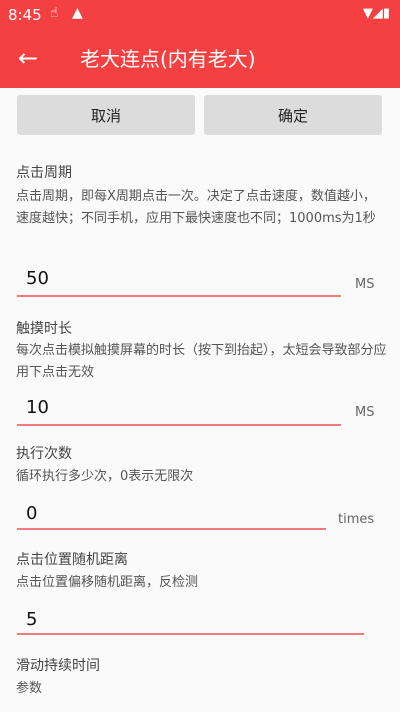  I want to click on setting-desc-touch-duration: 每次点击模拟触摸屏幕的时长（按下到抬起），太短会导致部分应用下点击无效, so click(201, 361).